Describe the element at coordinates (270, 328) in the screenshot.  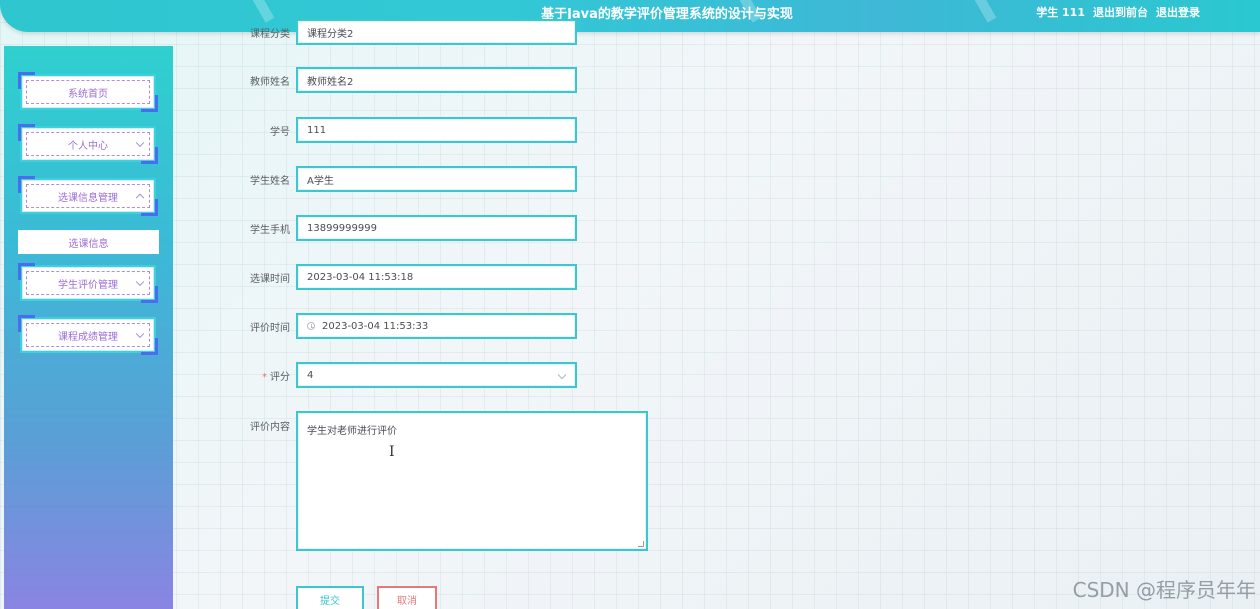
I see `field-label: 评价时间` at that location.